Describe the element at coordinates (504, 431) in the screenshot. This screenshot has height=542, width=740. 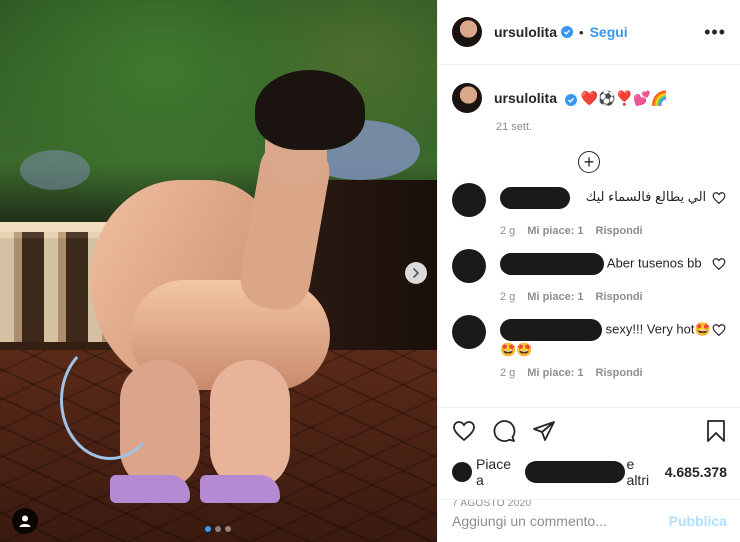
I see `comment-icon` at that location.